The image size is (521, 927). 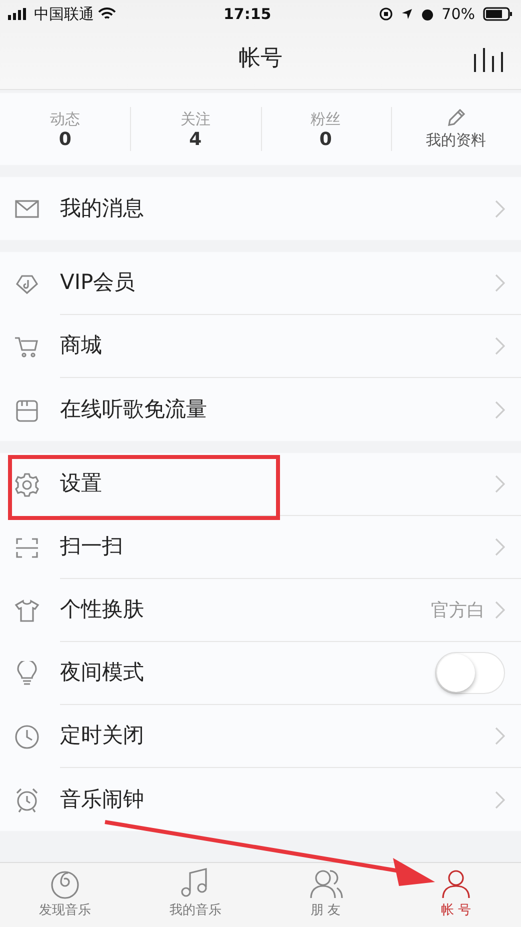 What do you see at coordinates (107, 14) in the screenshot?
I see `wifi-icon` at bounding box center [107, 14].